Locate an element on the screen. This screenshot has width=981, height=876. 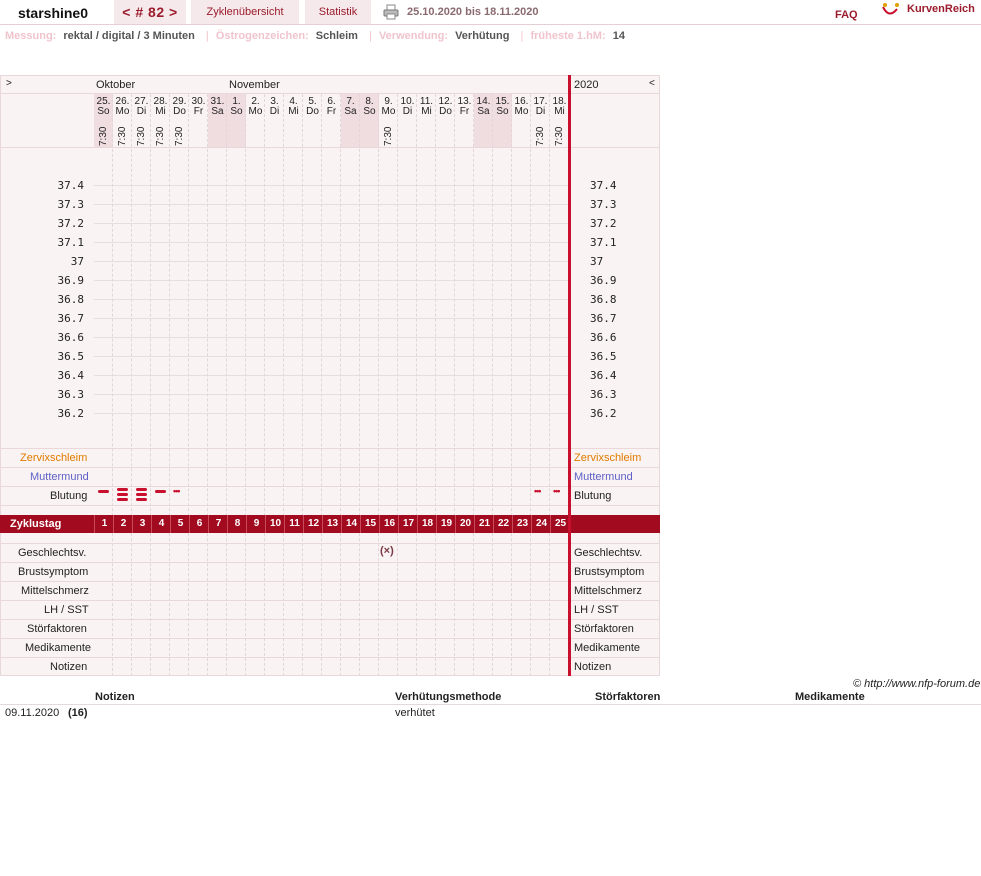
cycle-nav-button: < # 82 > is located at coordinates (150, 12).